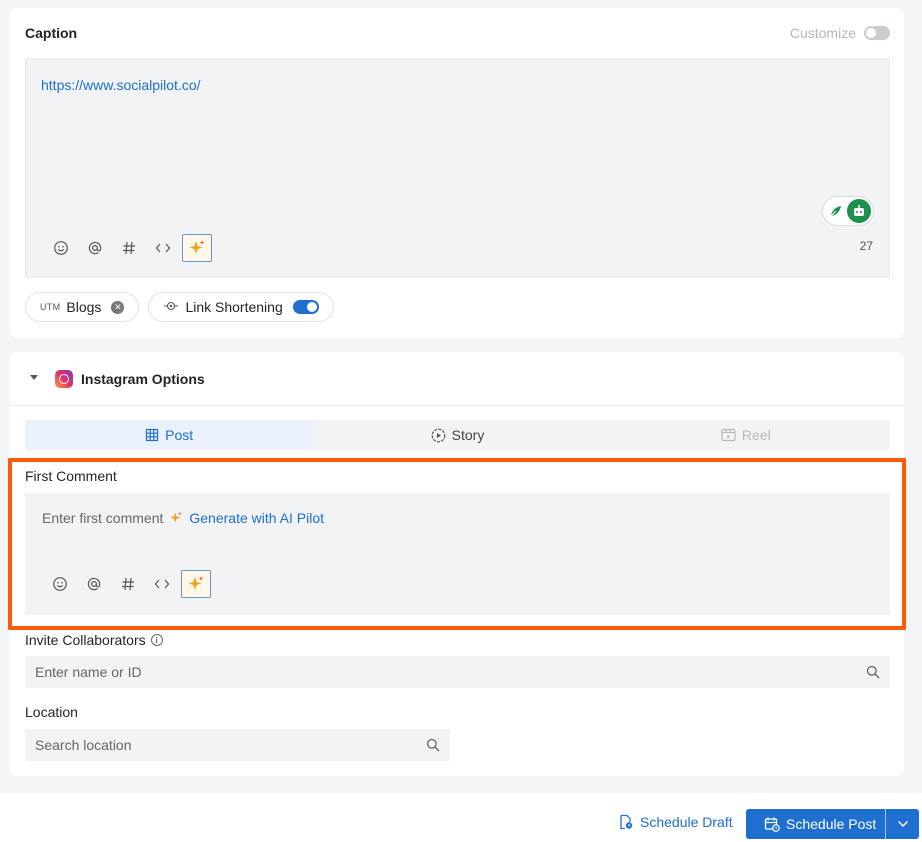  What do you see at coordinates (877, 33) in the screenshot?
I see `customize-toggle` at bounding box center [877, 33].